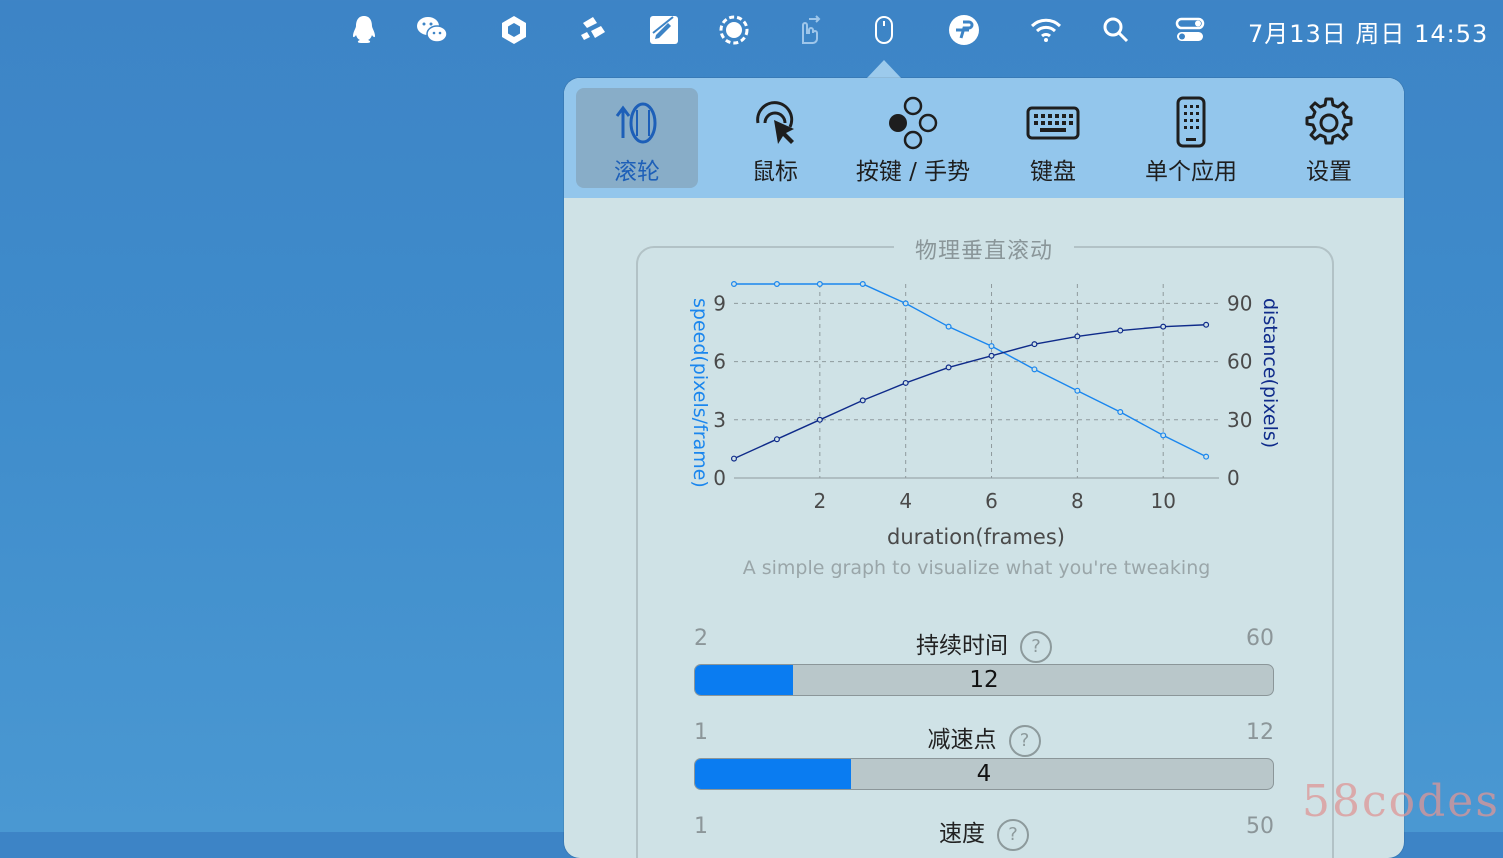 The image size is (1503, 858). I want to click on hexagon-app-icon, so click(514, 30).